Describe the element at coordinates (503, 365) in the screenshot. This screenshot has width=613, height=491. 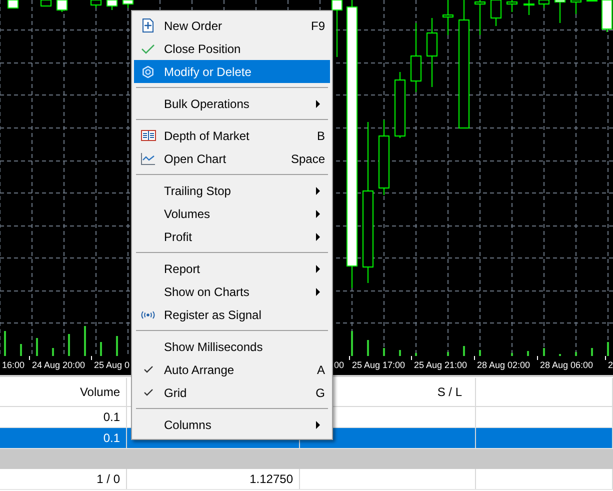
I see `time-label: 28 Aug 02:00` at that location.